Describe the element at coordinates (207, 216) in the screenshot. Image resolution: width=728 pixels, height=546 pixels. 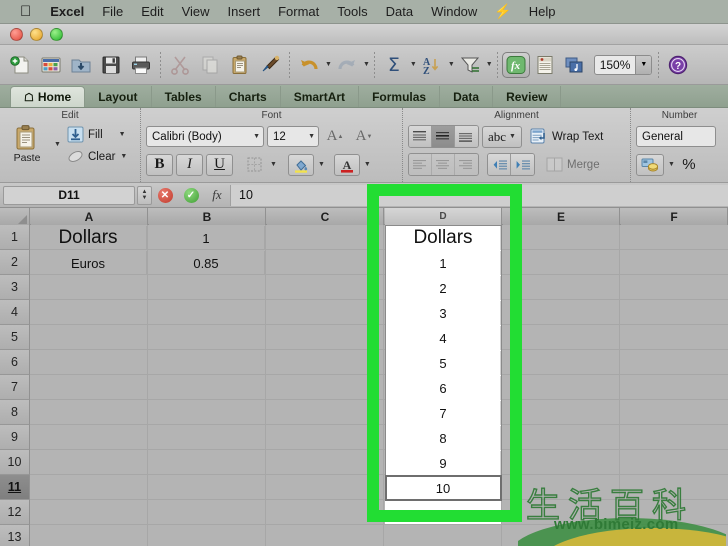
I see `column-header-b: B` at that location.